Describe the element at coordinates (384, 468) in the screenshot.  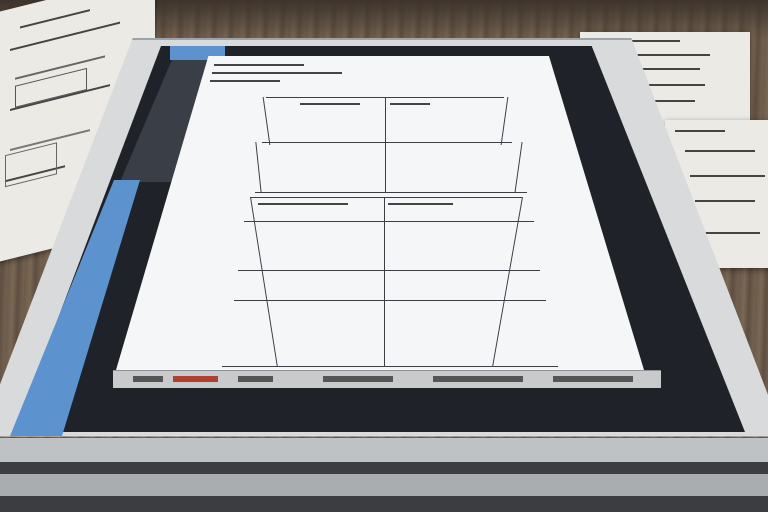
I see `desk-edge` at that location.